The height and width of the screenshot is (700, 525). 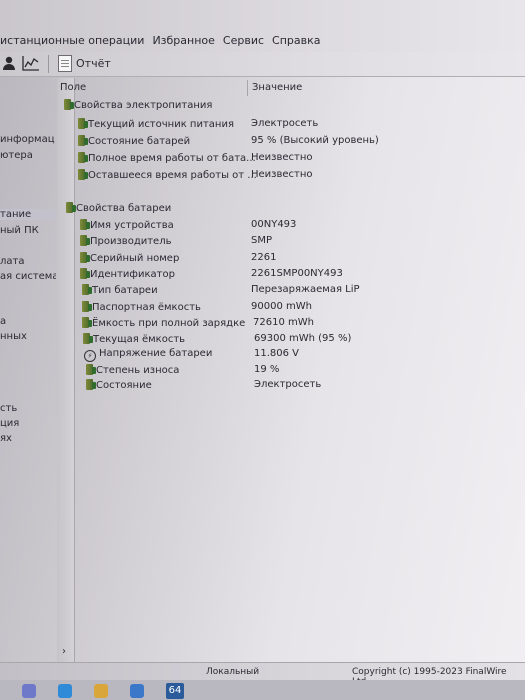 I want to click on row-field: Степень износа, so click(x=138, y=370).